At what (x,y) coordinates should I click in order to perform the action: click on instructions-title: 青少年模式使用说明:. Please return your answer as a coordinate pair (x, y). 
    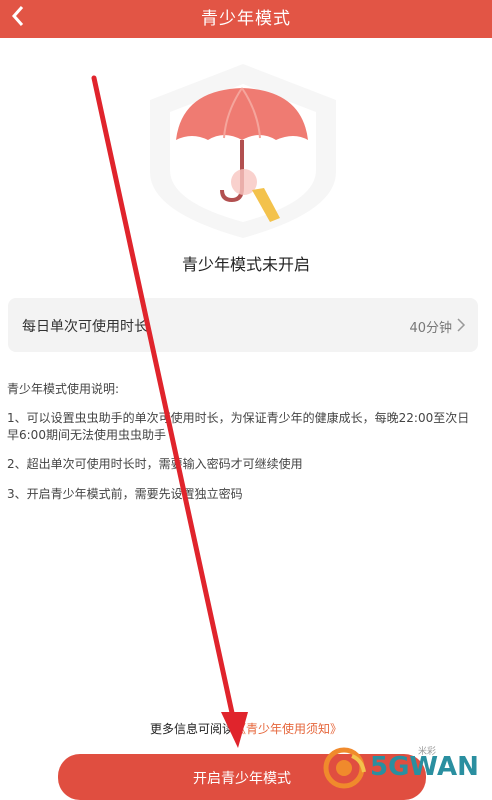
    Looking at the image, I should click on (63, 389).